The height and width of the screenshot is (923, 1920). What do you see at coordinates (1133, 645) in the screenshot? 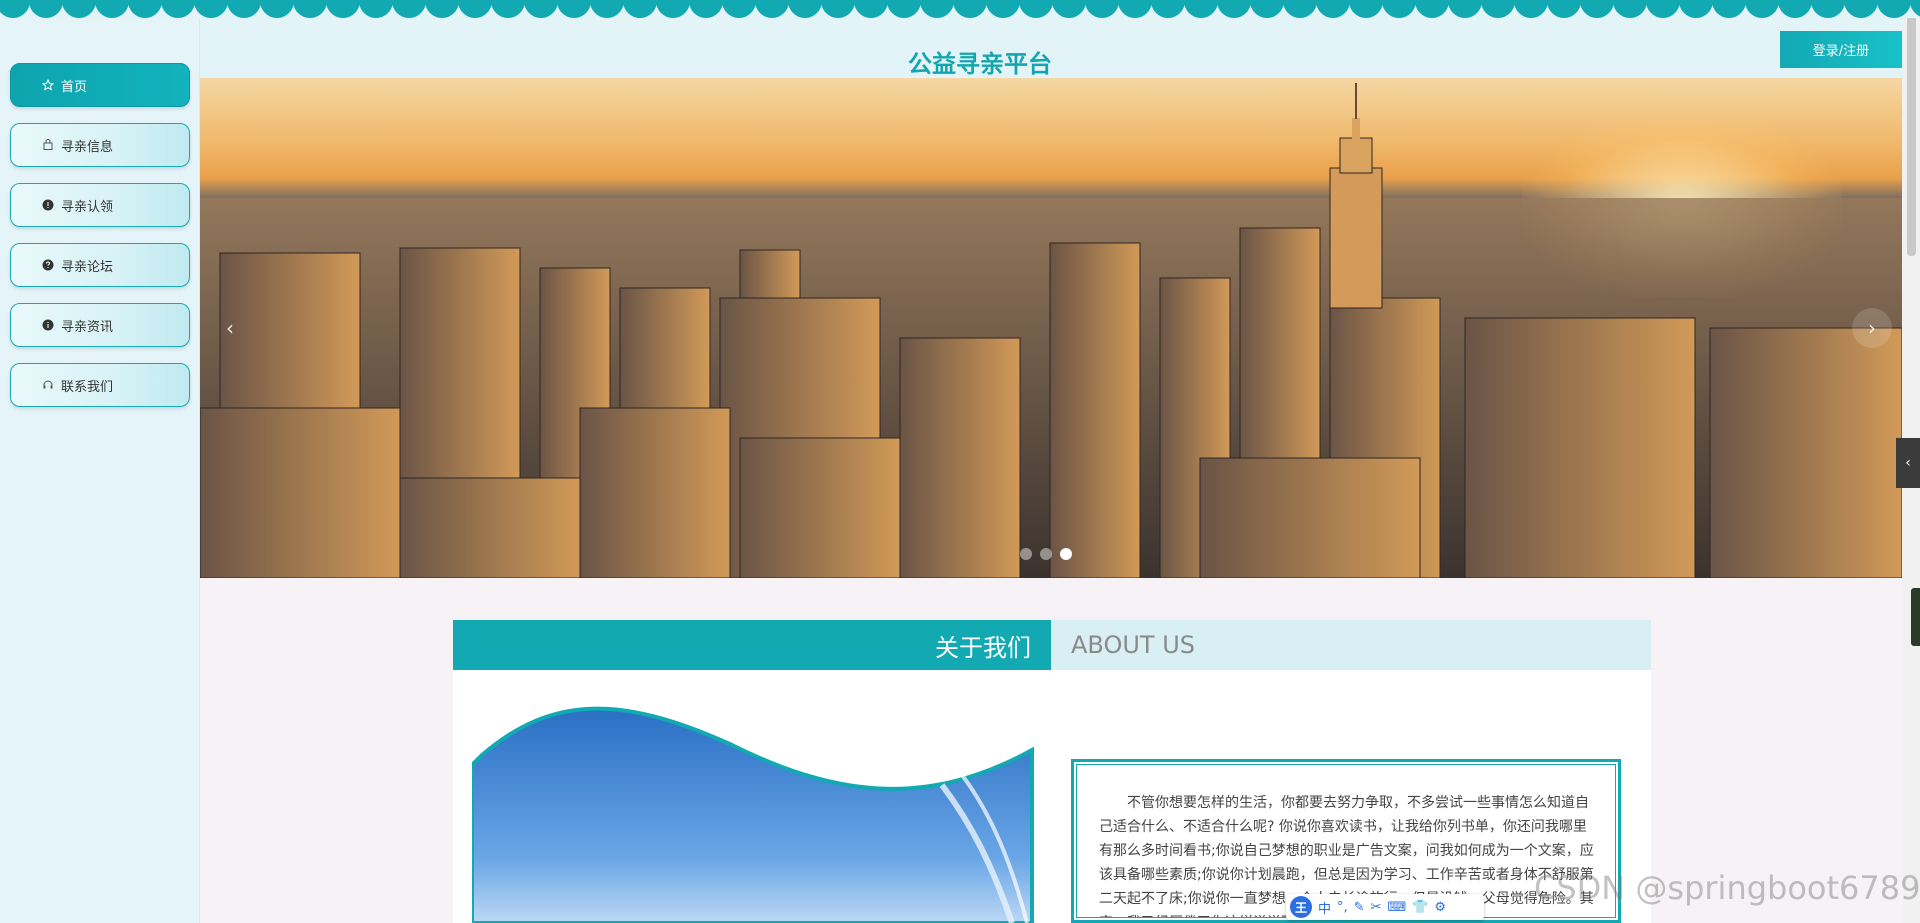
I see `about-title-en: ABOUT US` at bounding box center [1133, 645].